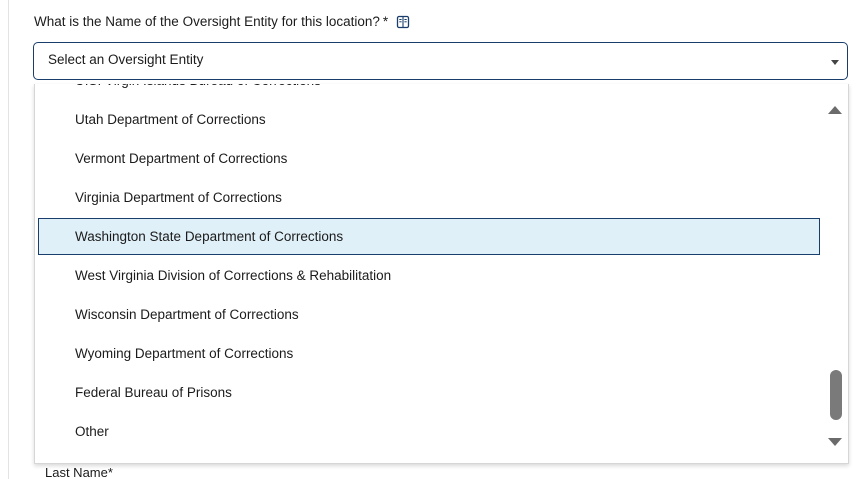 This screenshot has width=863, height=479. Describe the element at coordinates (76, 472) in the screenshot. I see `last-name-text: Last Name` at that location.